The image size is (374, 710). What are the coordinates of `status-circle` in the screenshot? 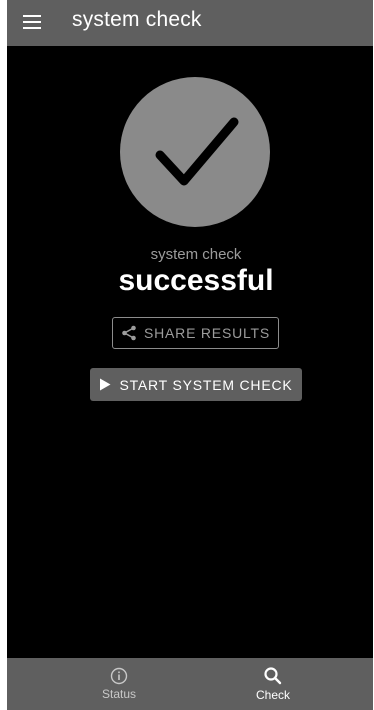 It's located at (195, 152).